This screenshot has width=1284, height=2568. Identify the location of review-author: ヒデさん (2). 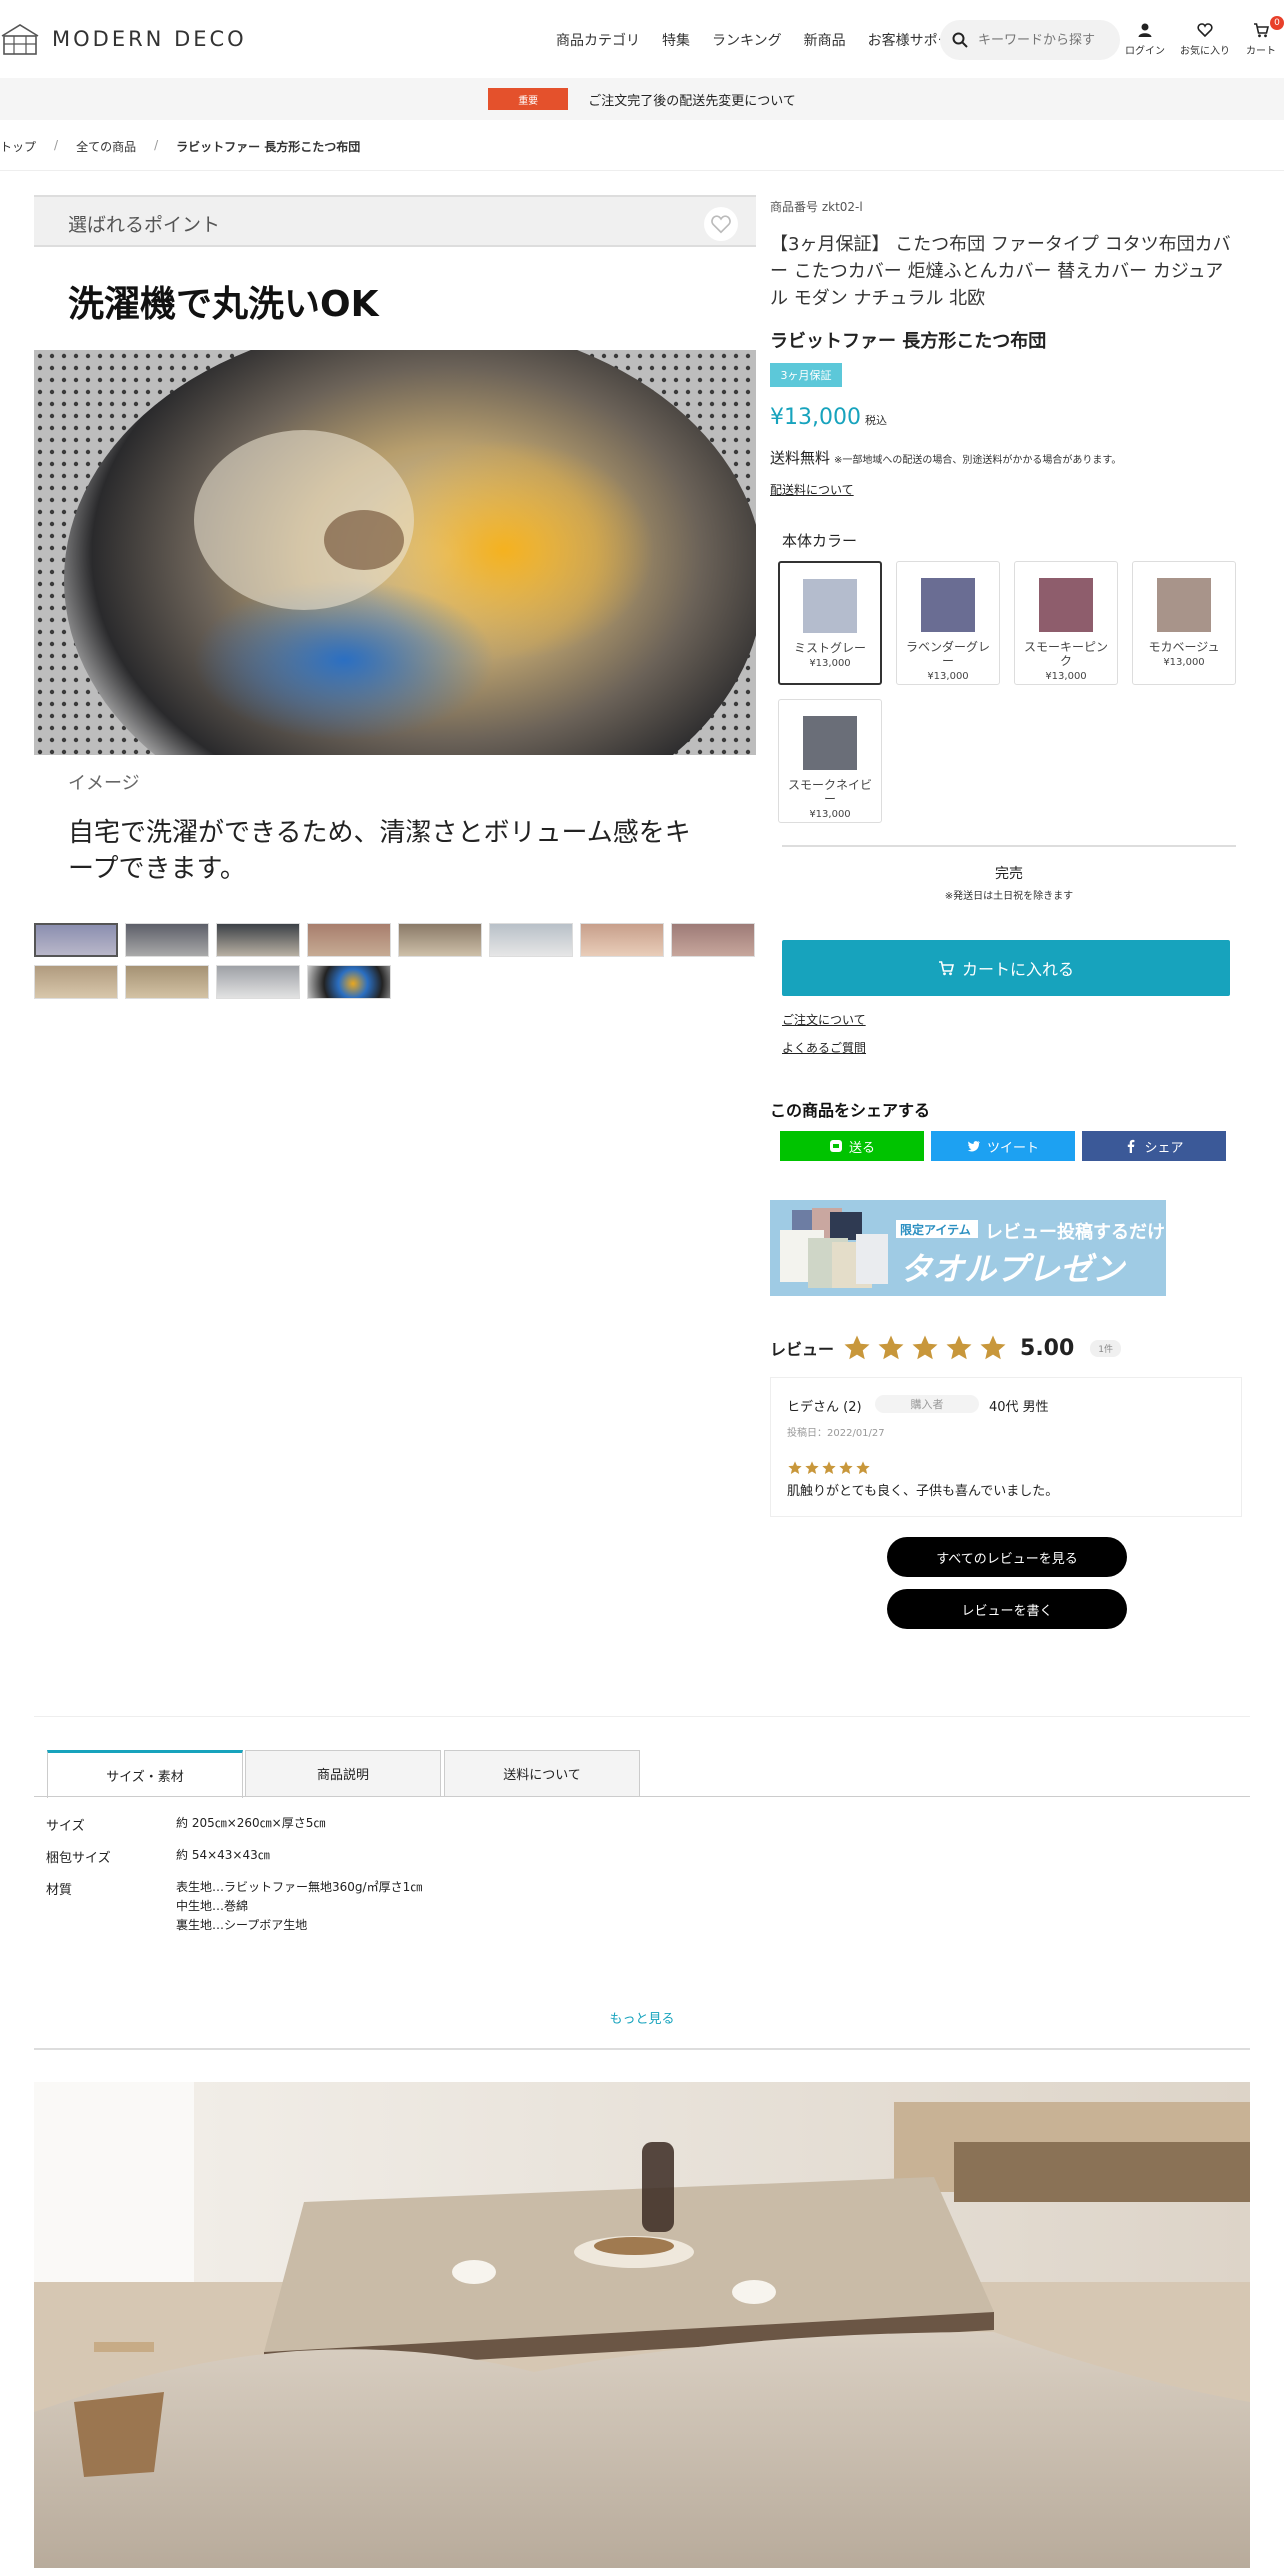
(824, 1407).